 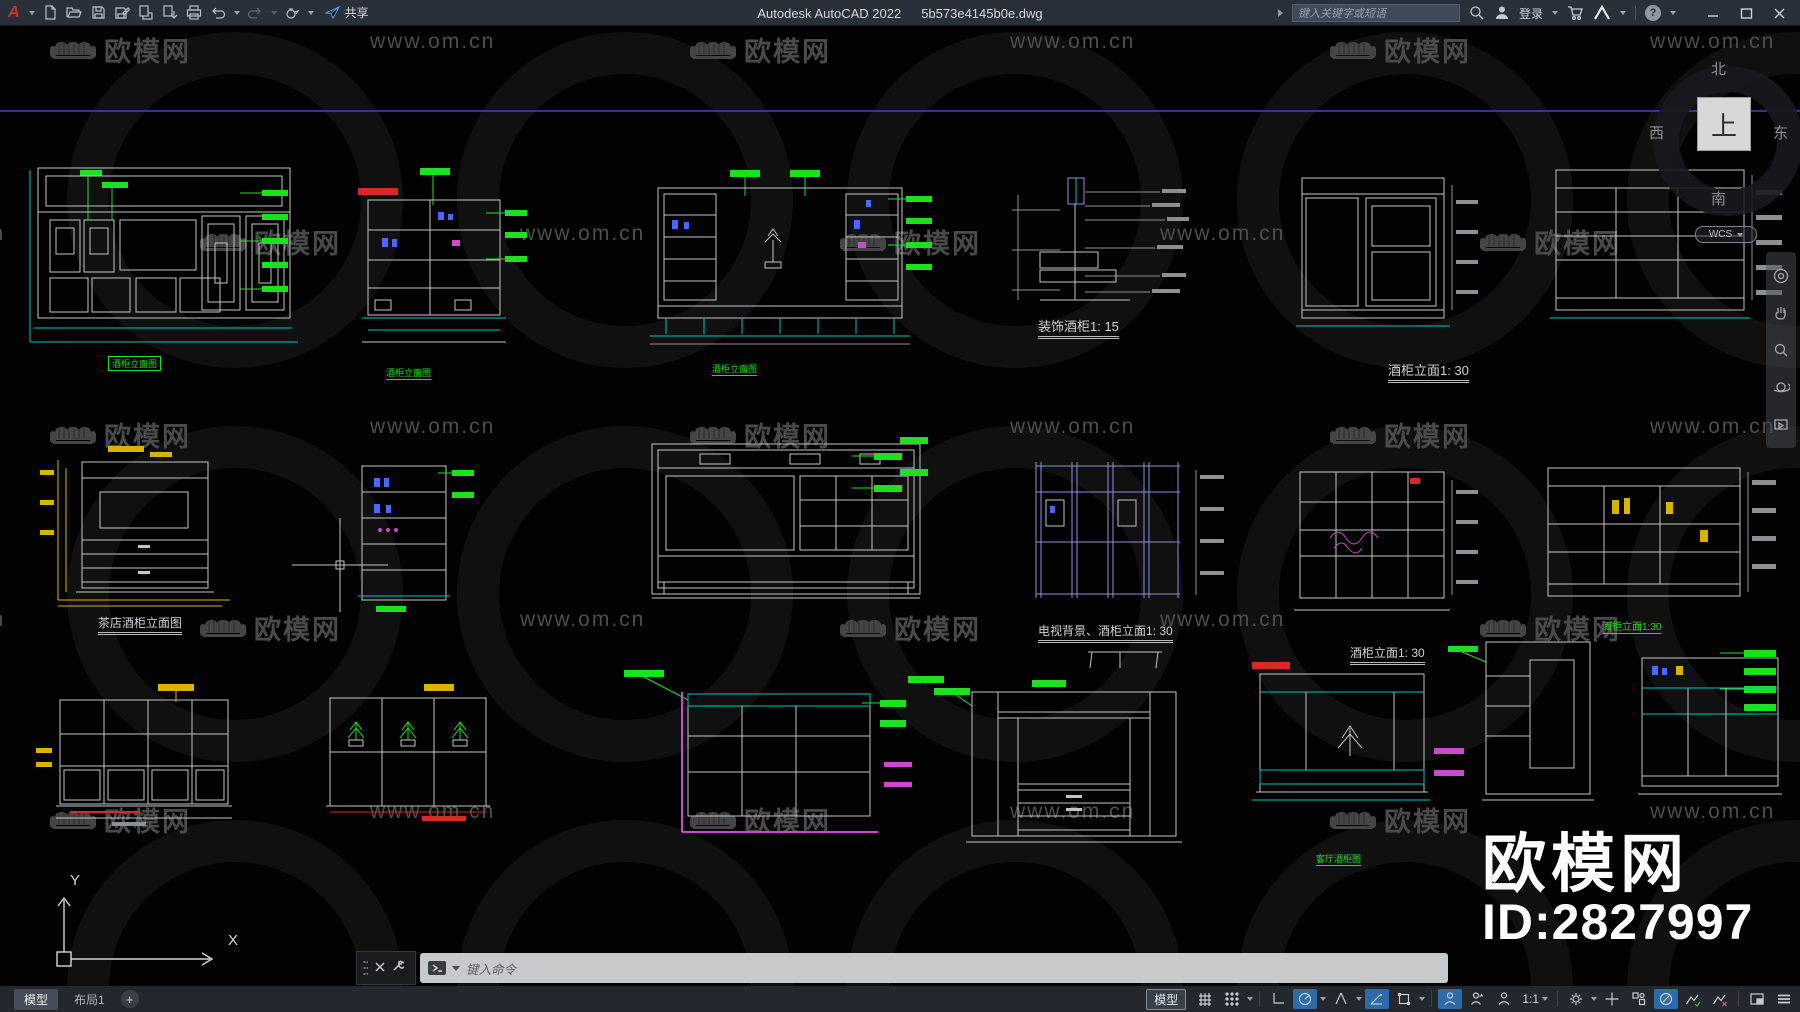 I want to click on save-icon, so click(x=98, y=12).